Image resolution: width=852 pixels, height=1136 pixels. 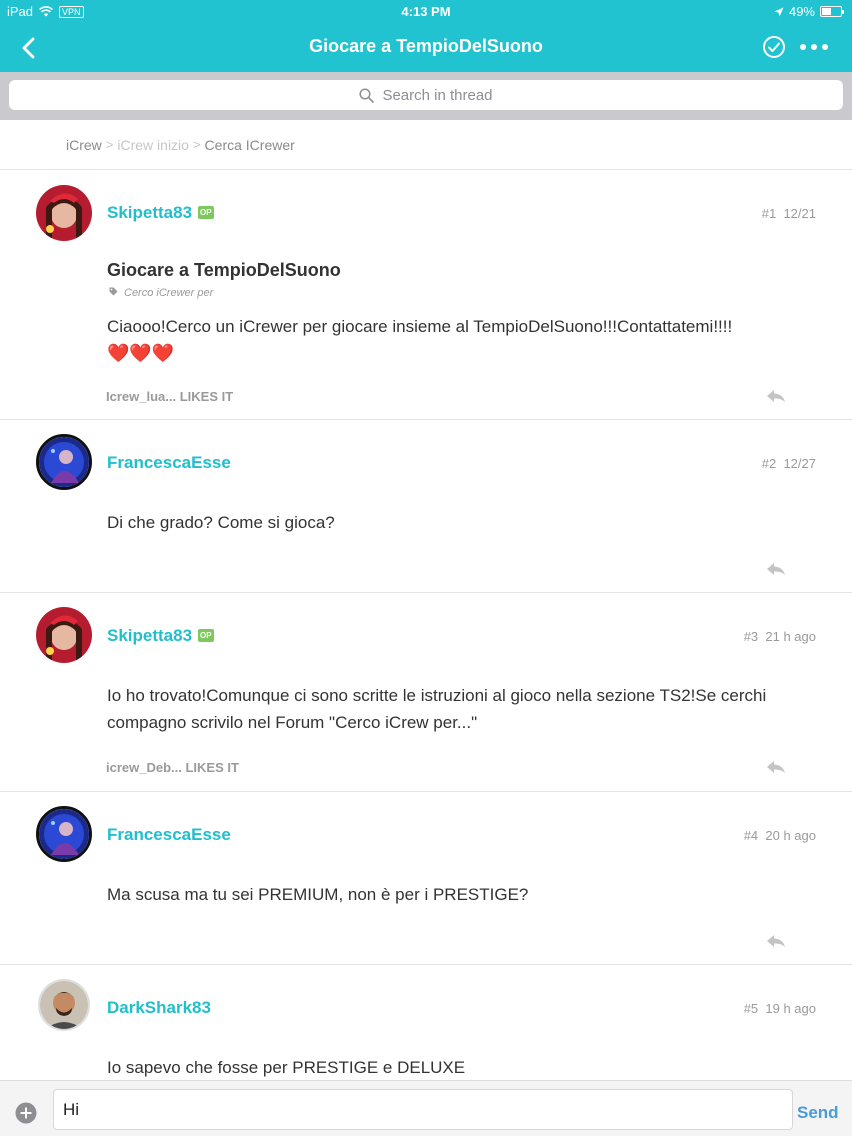 I want to click on search-icon, so click(x=367, y=95).